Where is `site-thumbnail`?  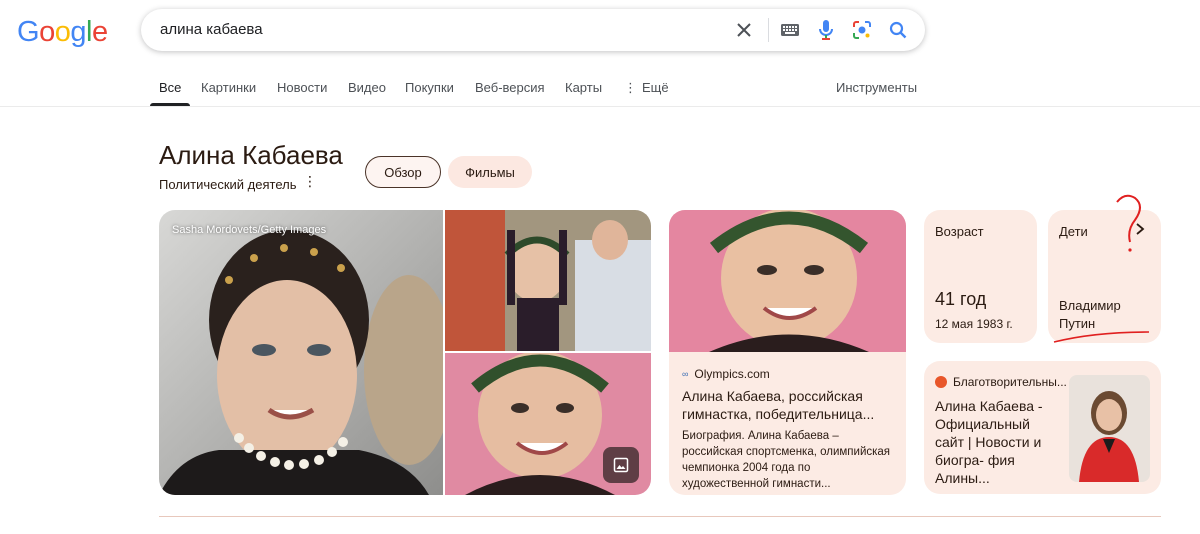
site-thumbnail is located at coordinates (1109, 428).